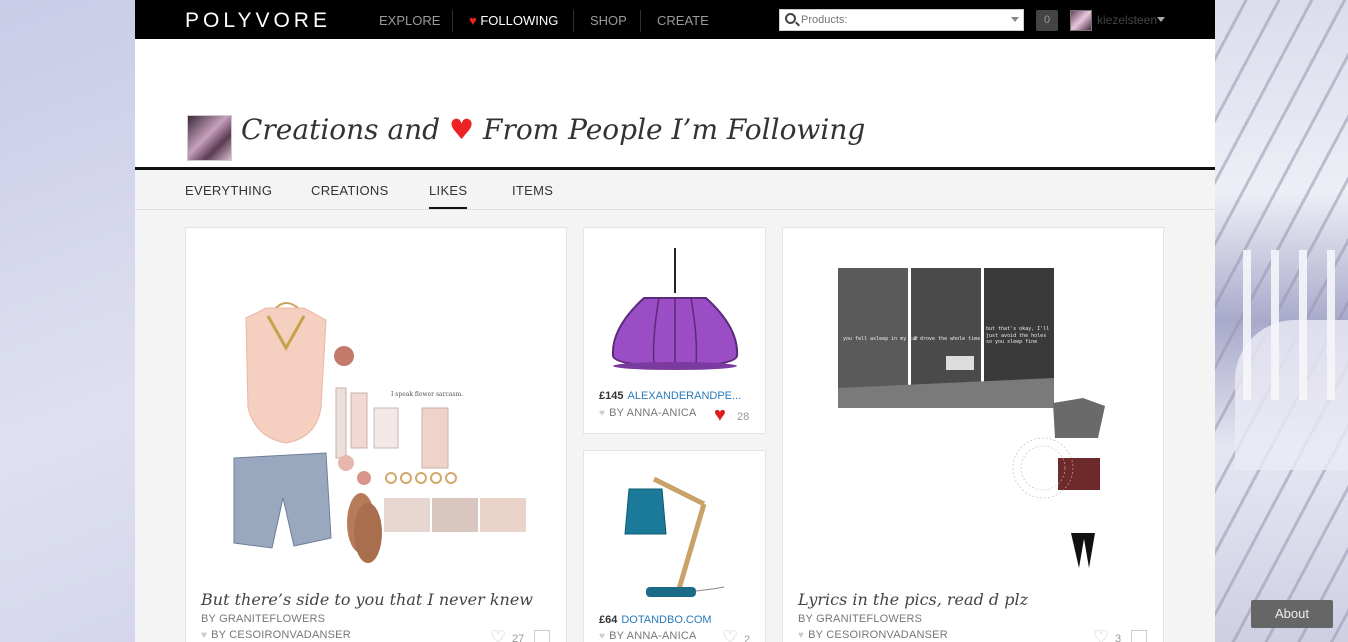 The width and height of the screenshot is (1348, 642). What do you see at coordinates (675, 190) in the screenshot?
I see `tab-bar: EVERYTHING CREATIONS LIKES ITEMS` at bounding box center [675, 190].